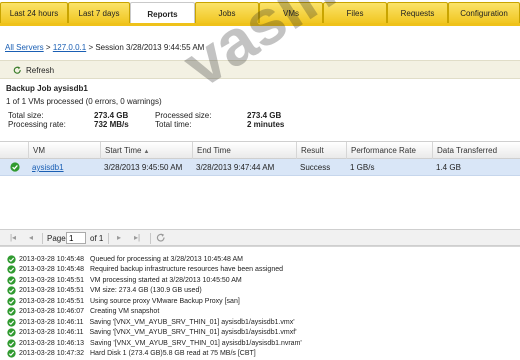 Image resolution: width=520 pixels, height=360 pixels. Describe the element at coordinates (51, 353) in the screenshot. I see `log-timestamp: 2013-03-28 10:47:32` at that location.